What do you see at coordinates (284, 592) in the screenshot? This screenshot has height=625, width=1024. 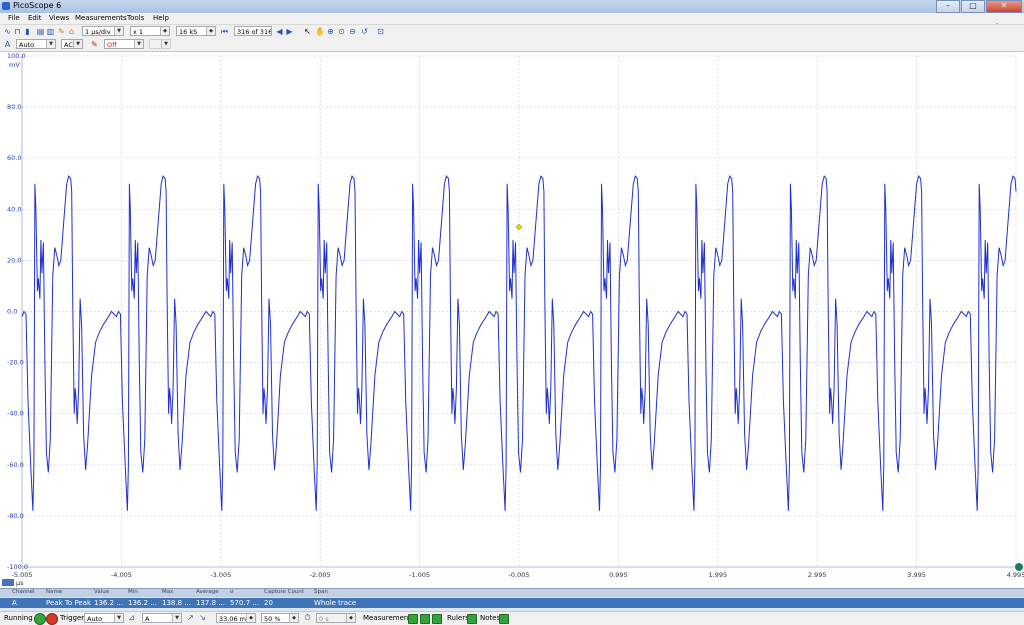 I see `col-capture-count: Capture Count` at bounding box center [284, 592].